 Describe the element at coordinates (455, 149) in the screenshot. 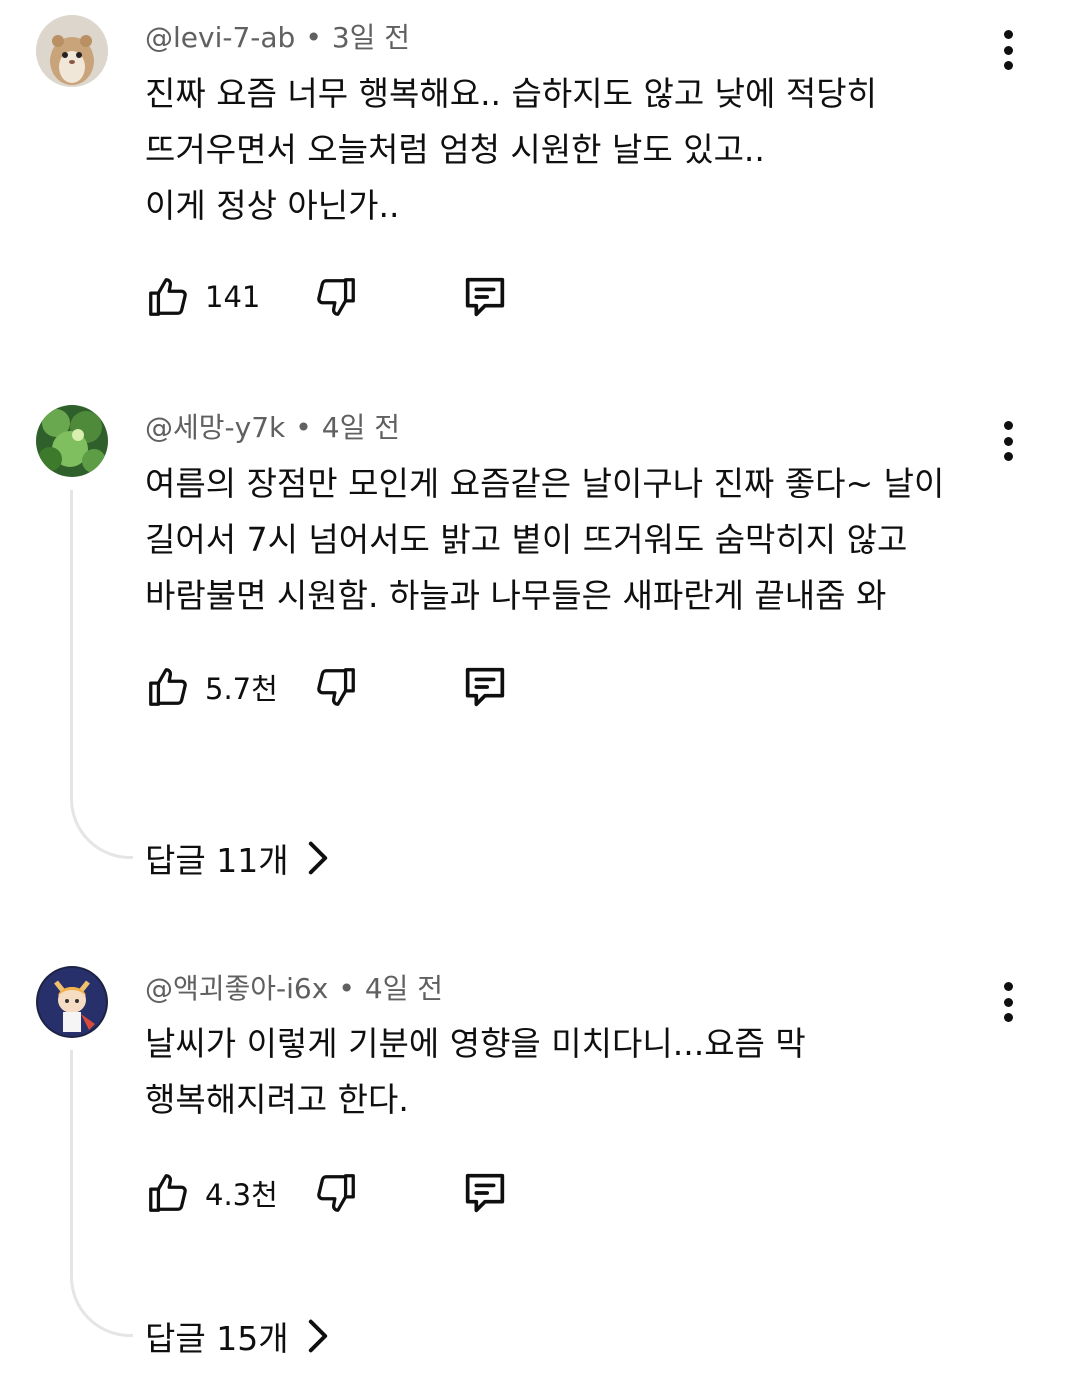

I see `comment-line: 뜨거우면서 오늘처럼 엄청 시원한 날도 있고..` at that location.